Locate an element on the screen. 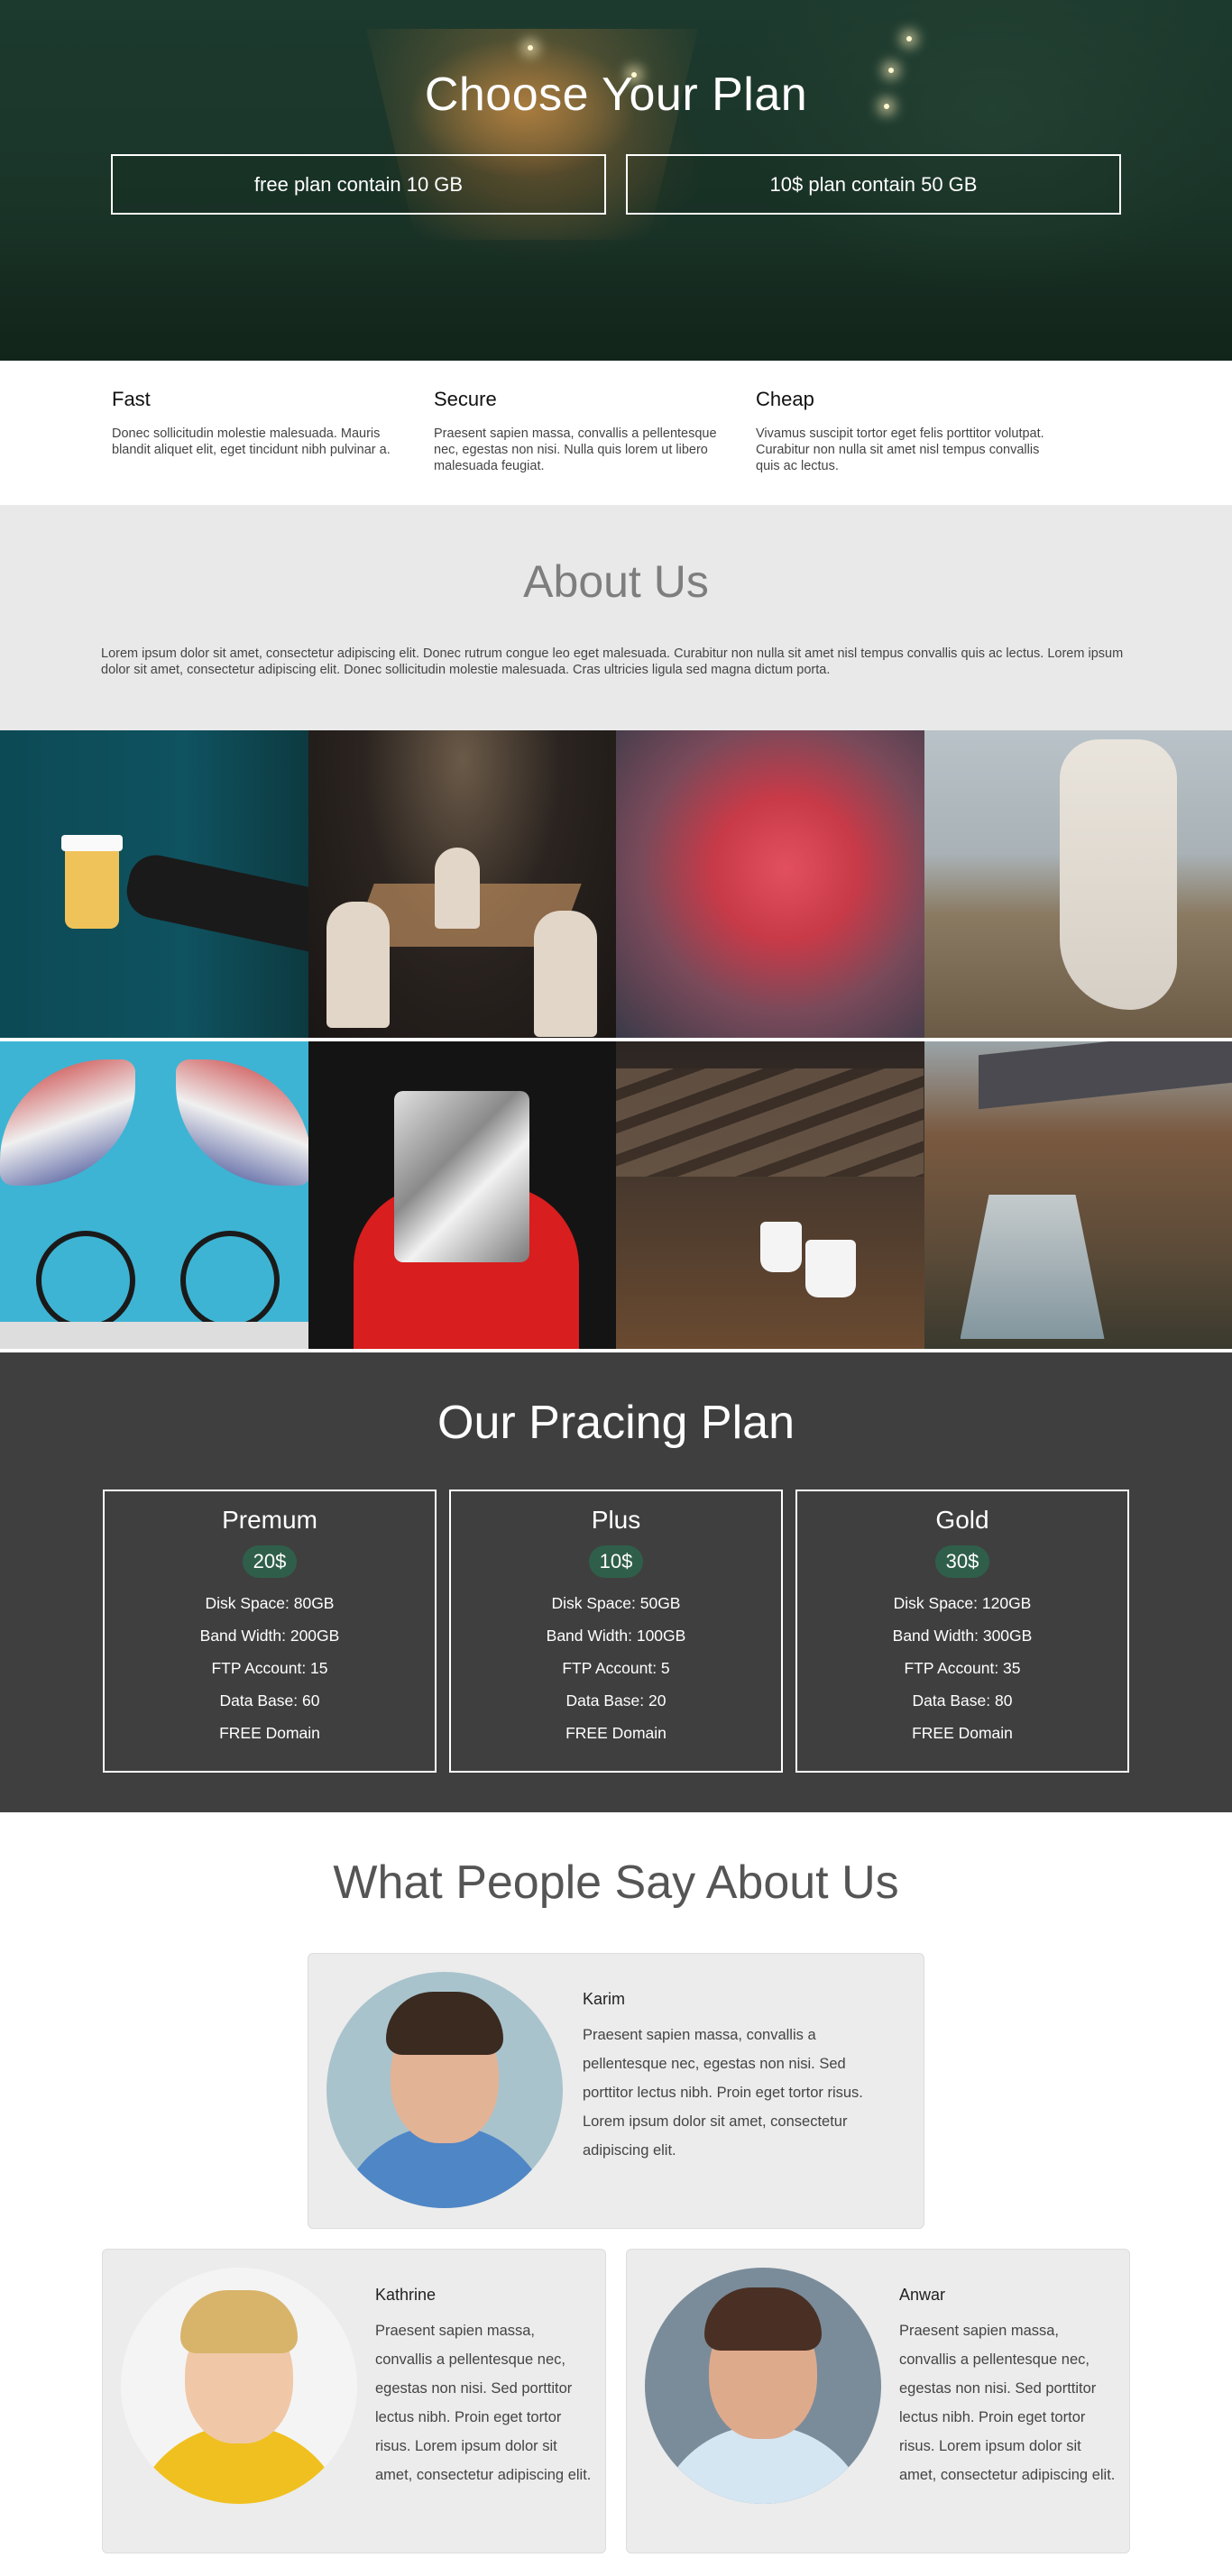  free-plan-button: free plan contain 10 GB is located at coordinates (359, 184).